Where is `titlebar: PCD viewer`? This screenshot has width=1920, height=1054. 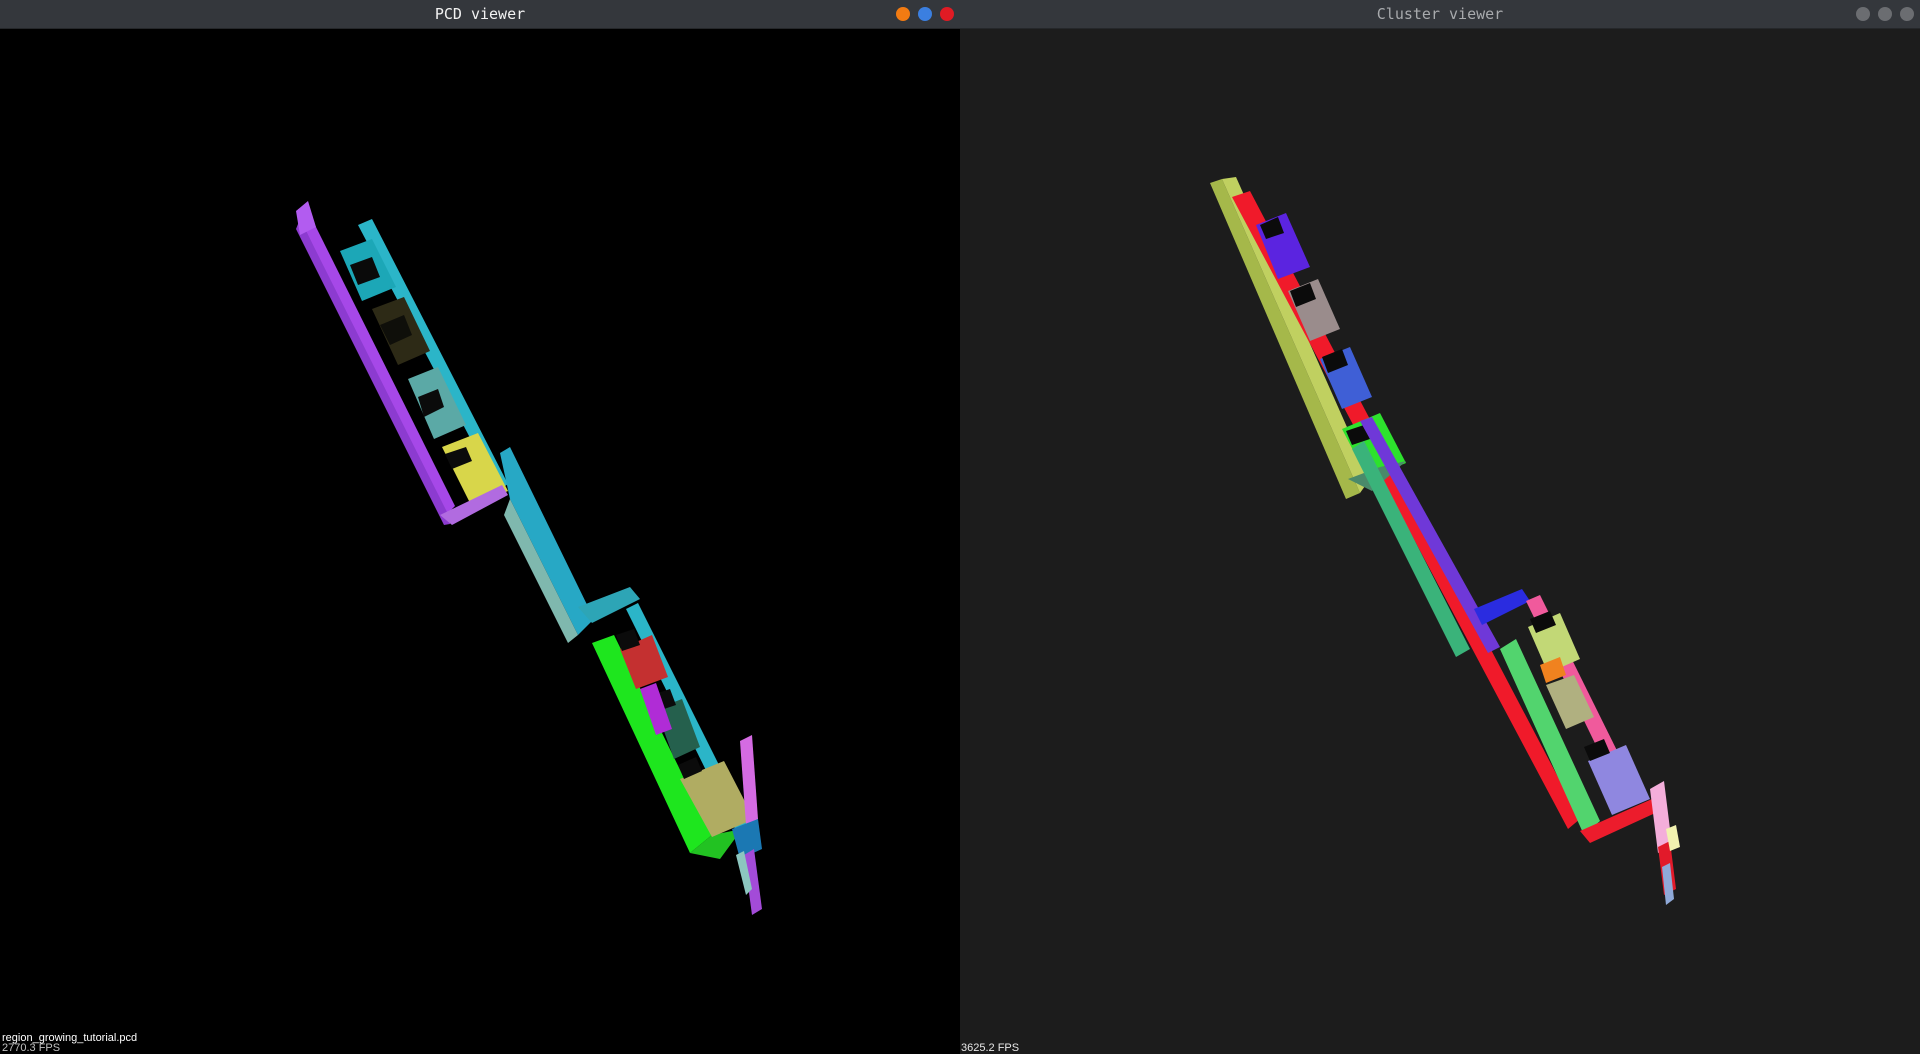 titlebar: PCD viewer is located at coordinates (480, 14).